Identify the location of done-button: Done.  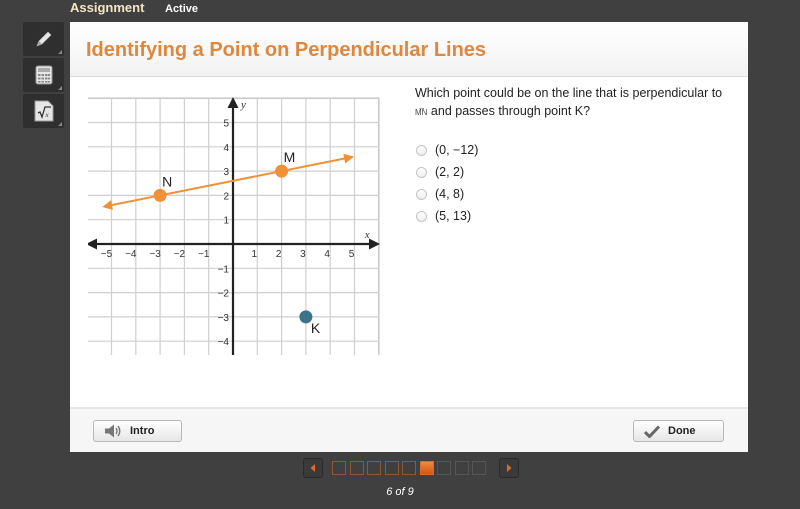
(678, 431).